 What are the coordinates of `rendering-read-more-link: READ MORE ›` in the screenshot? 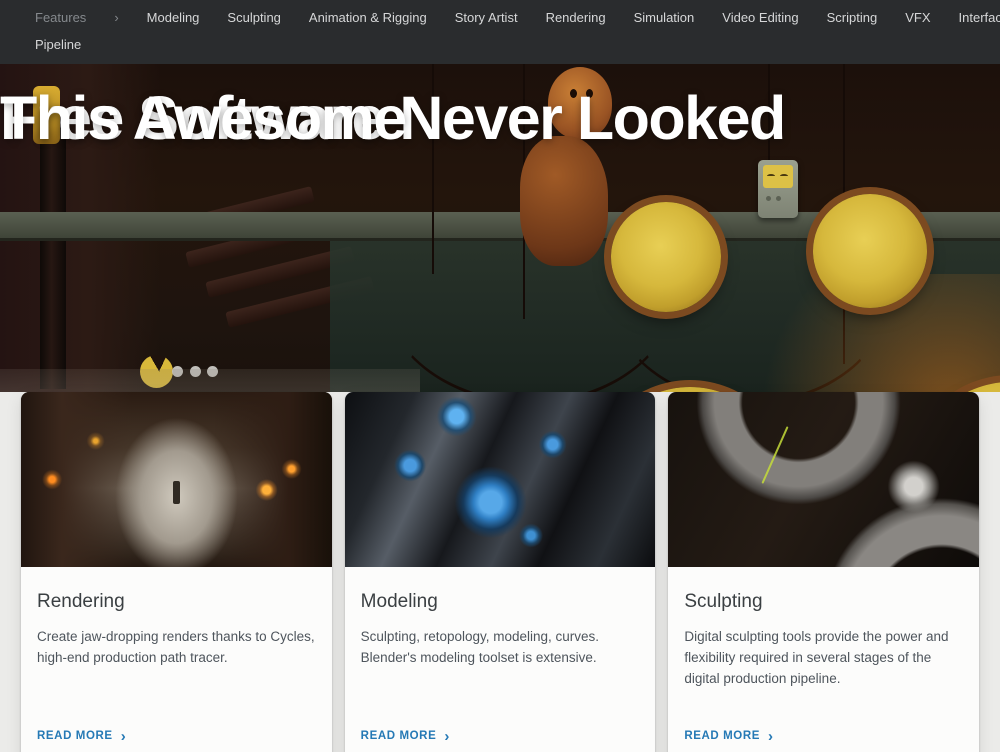 It's located at (176, 736).